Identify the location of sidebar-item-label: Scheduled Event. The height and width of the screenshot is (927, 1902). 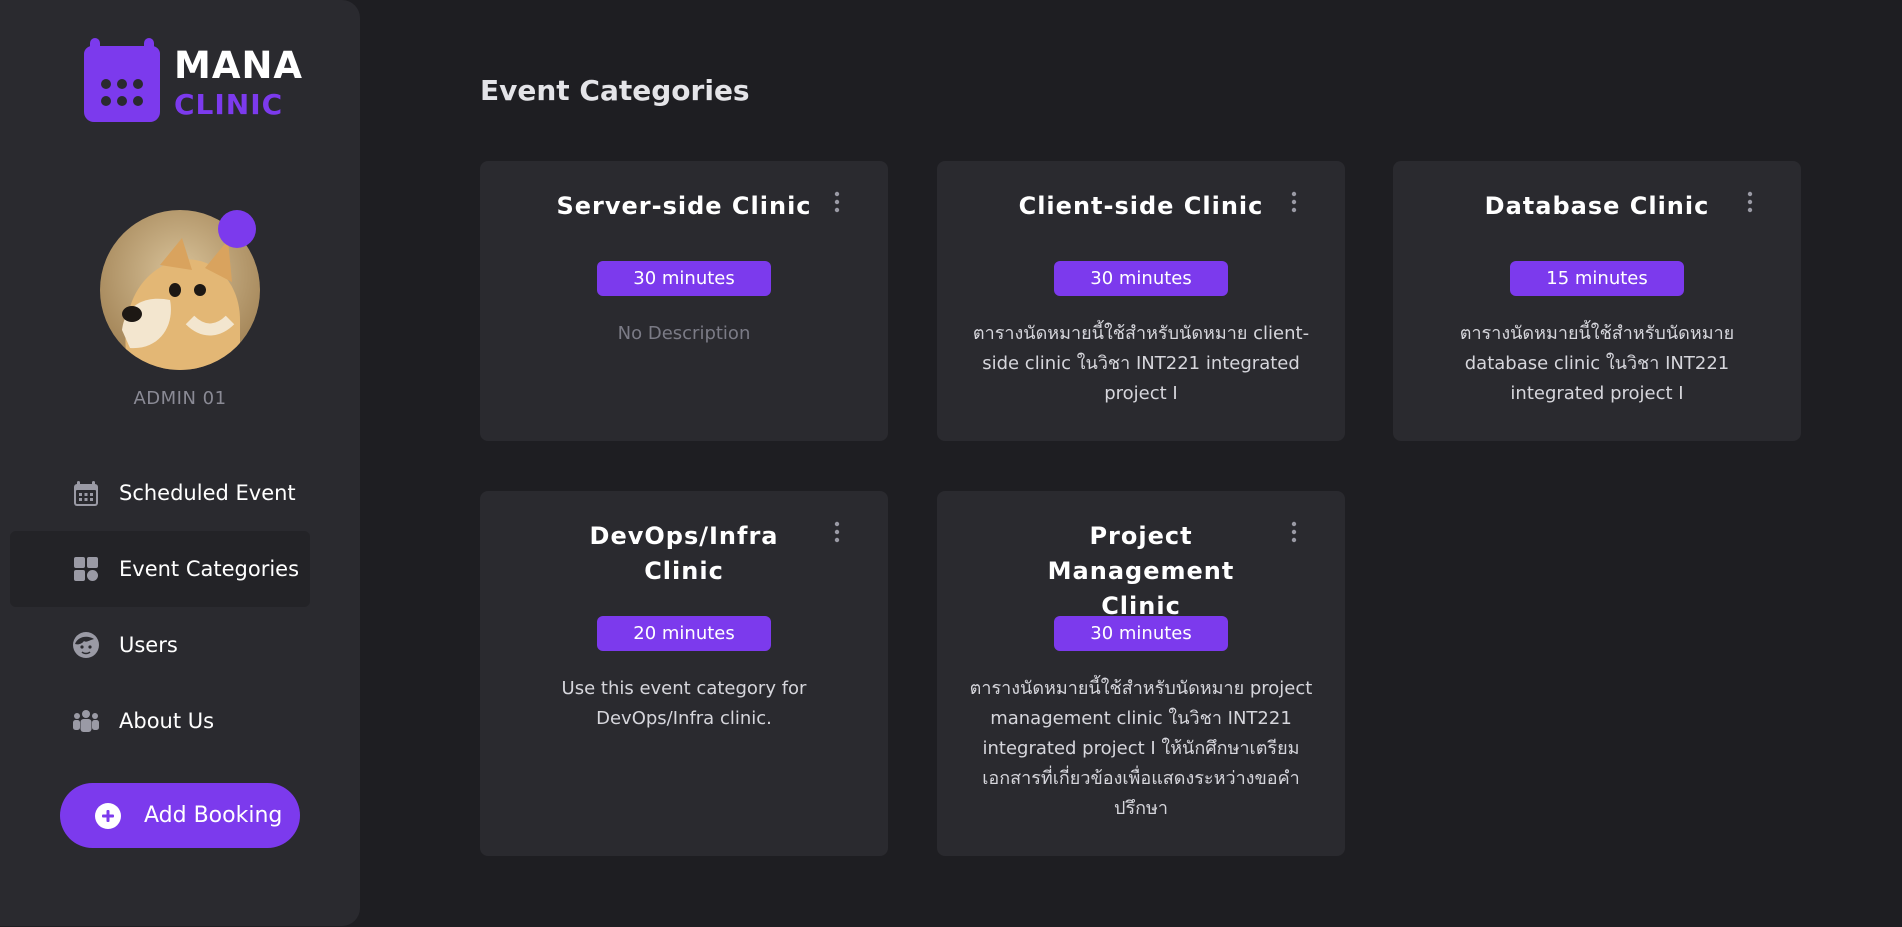
(207, 493).